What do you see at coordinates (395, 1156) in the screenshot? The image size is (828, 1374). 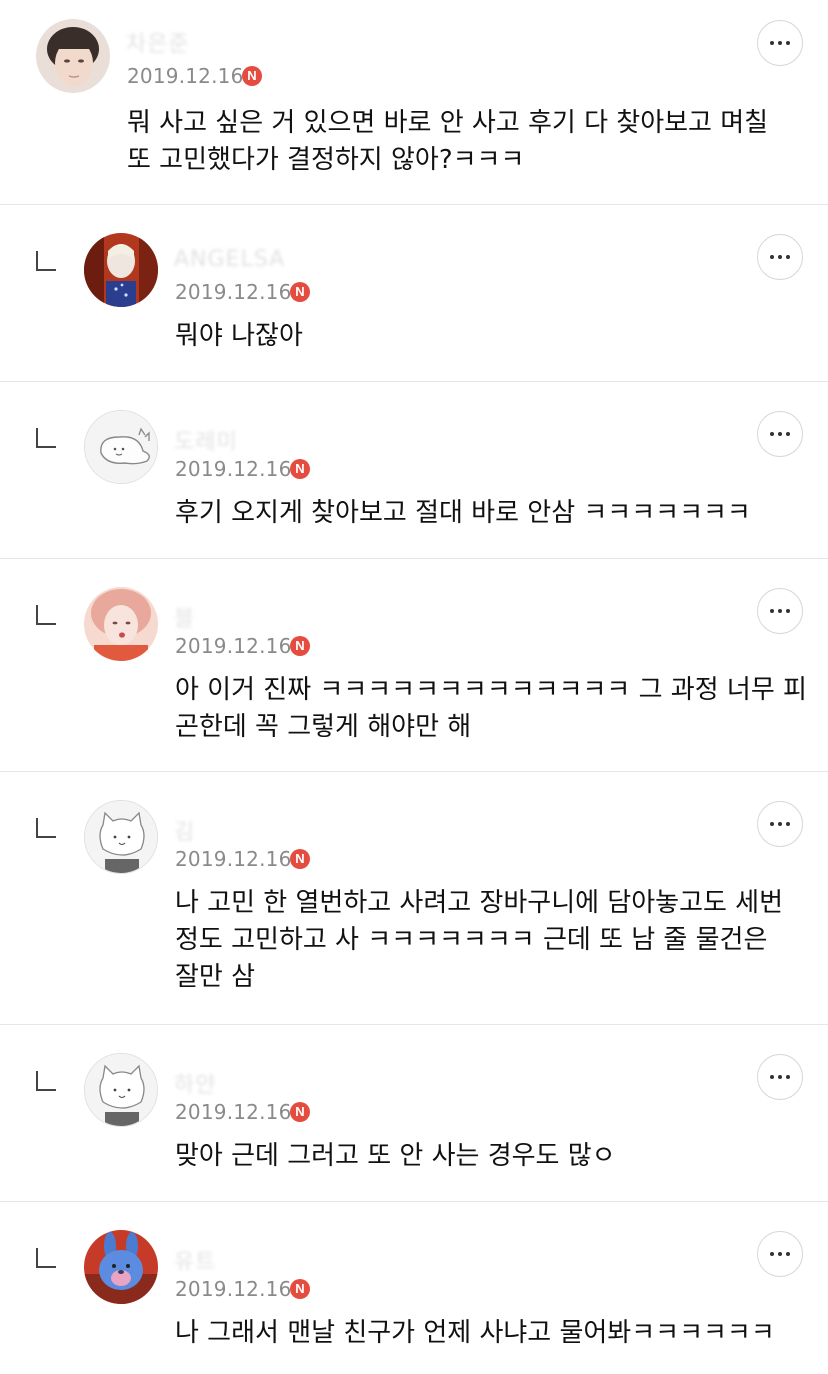 I see `comment-text: 맞아 근데 그러고 또 안 사는 경우도 많ㅇ` at bounding box center [395, 1156].